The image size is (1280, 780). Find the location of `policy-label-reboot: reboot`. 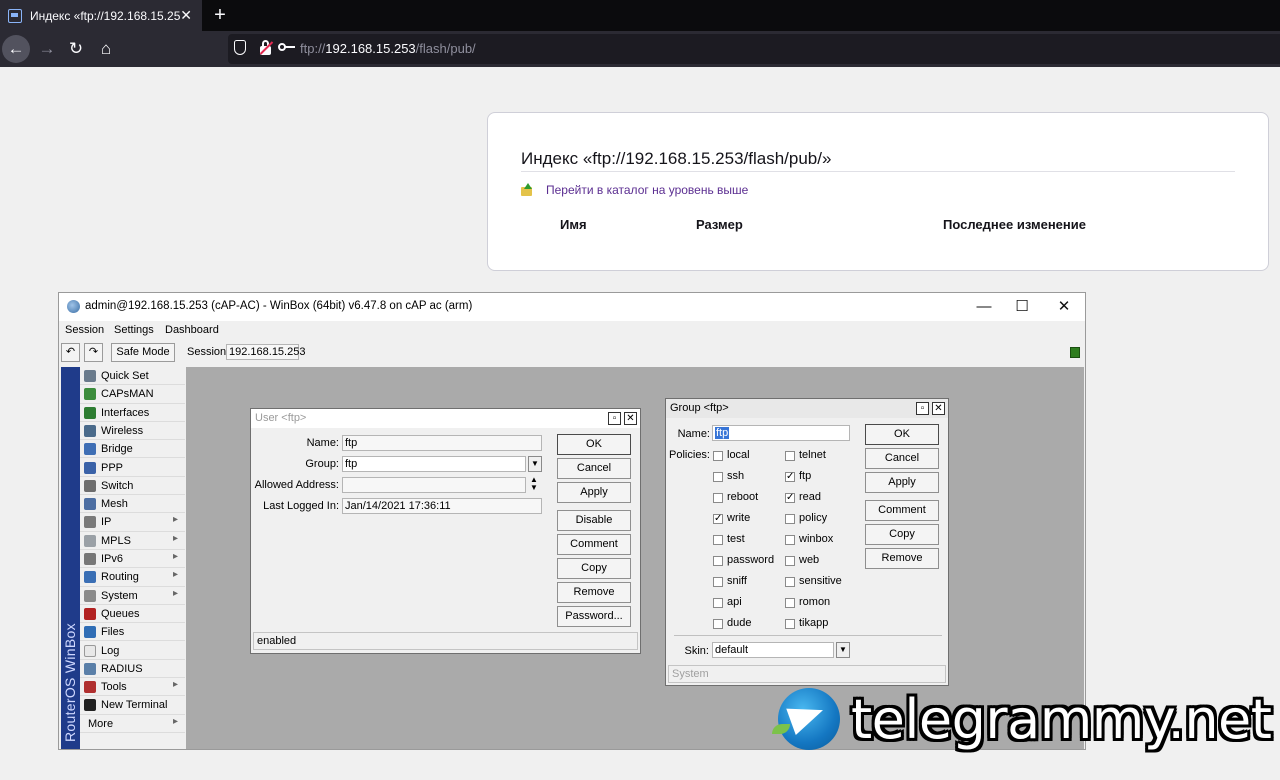

policy-label-reboot: reboot is located at coordinates (743, 497).